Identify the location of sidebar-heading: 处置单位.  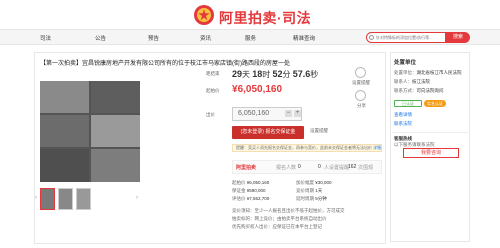
(405, 63).